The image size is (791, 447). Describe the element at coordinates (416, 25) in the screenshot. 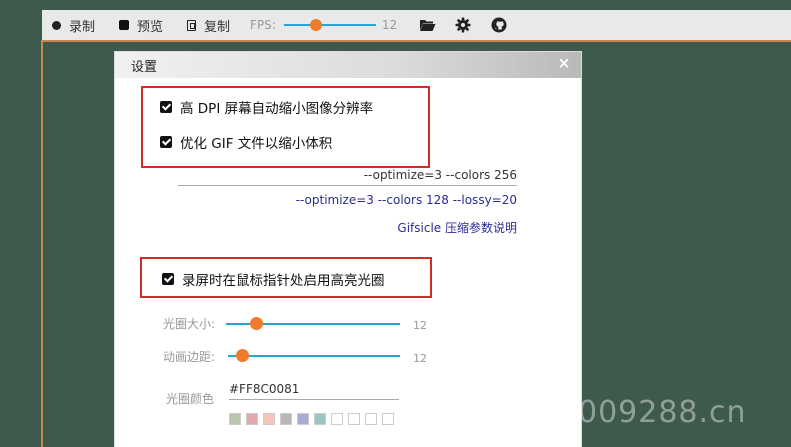

I see `toolbar: 录制 预览 复制 FPS: 12` at that location.